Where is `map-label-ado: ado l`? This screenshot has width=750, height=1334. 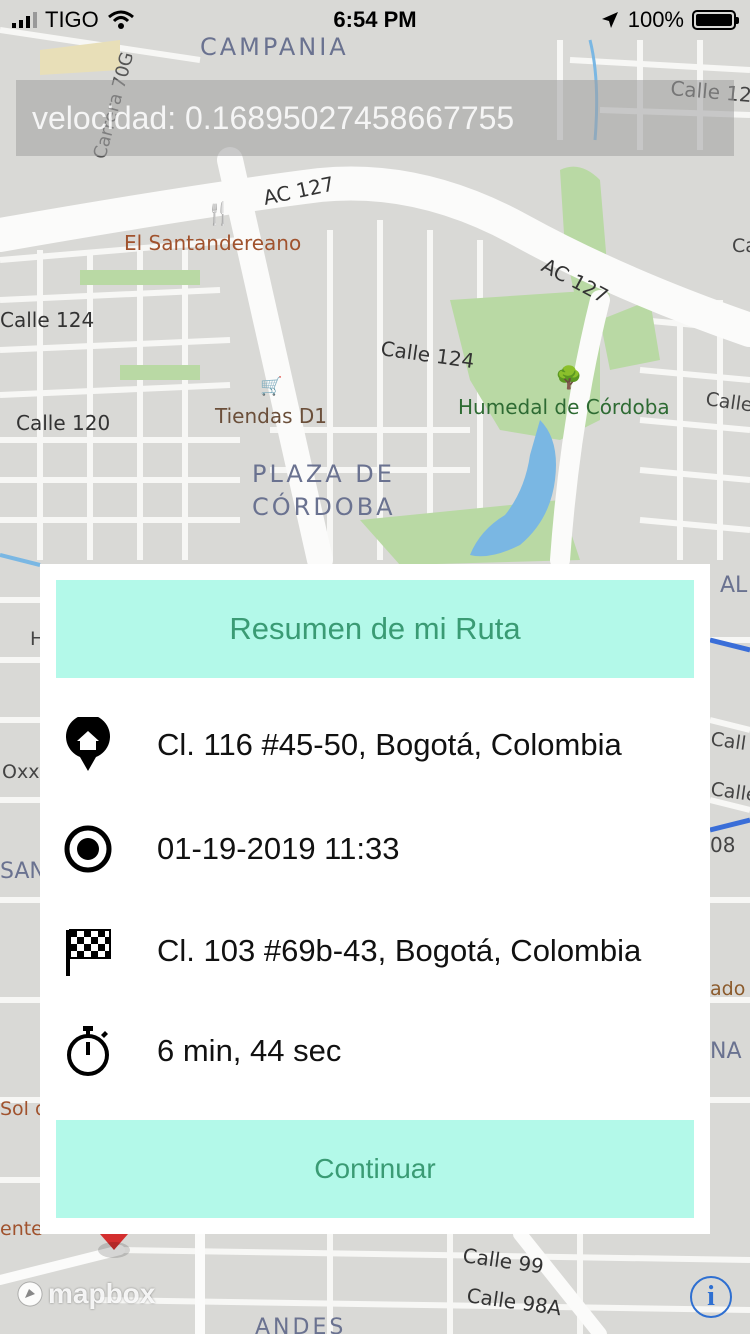 map-label-ado: ado l is located at coordinates (730, 989).